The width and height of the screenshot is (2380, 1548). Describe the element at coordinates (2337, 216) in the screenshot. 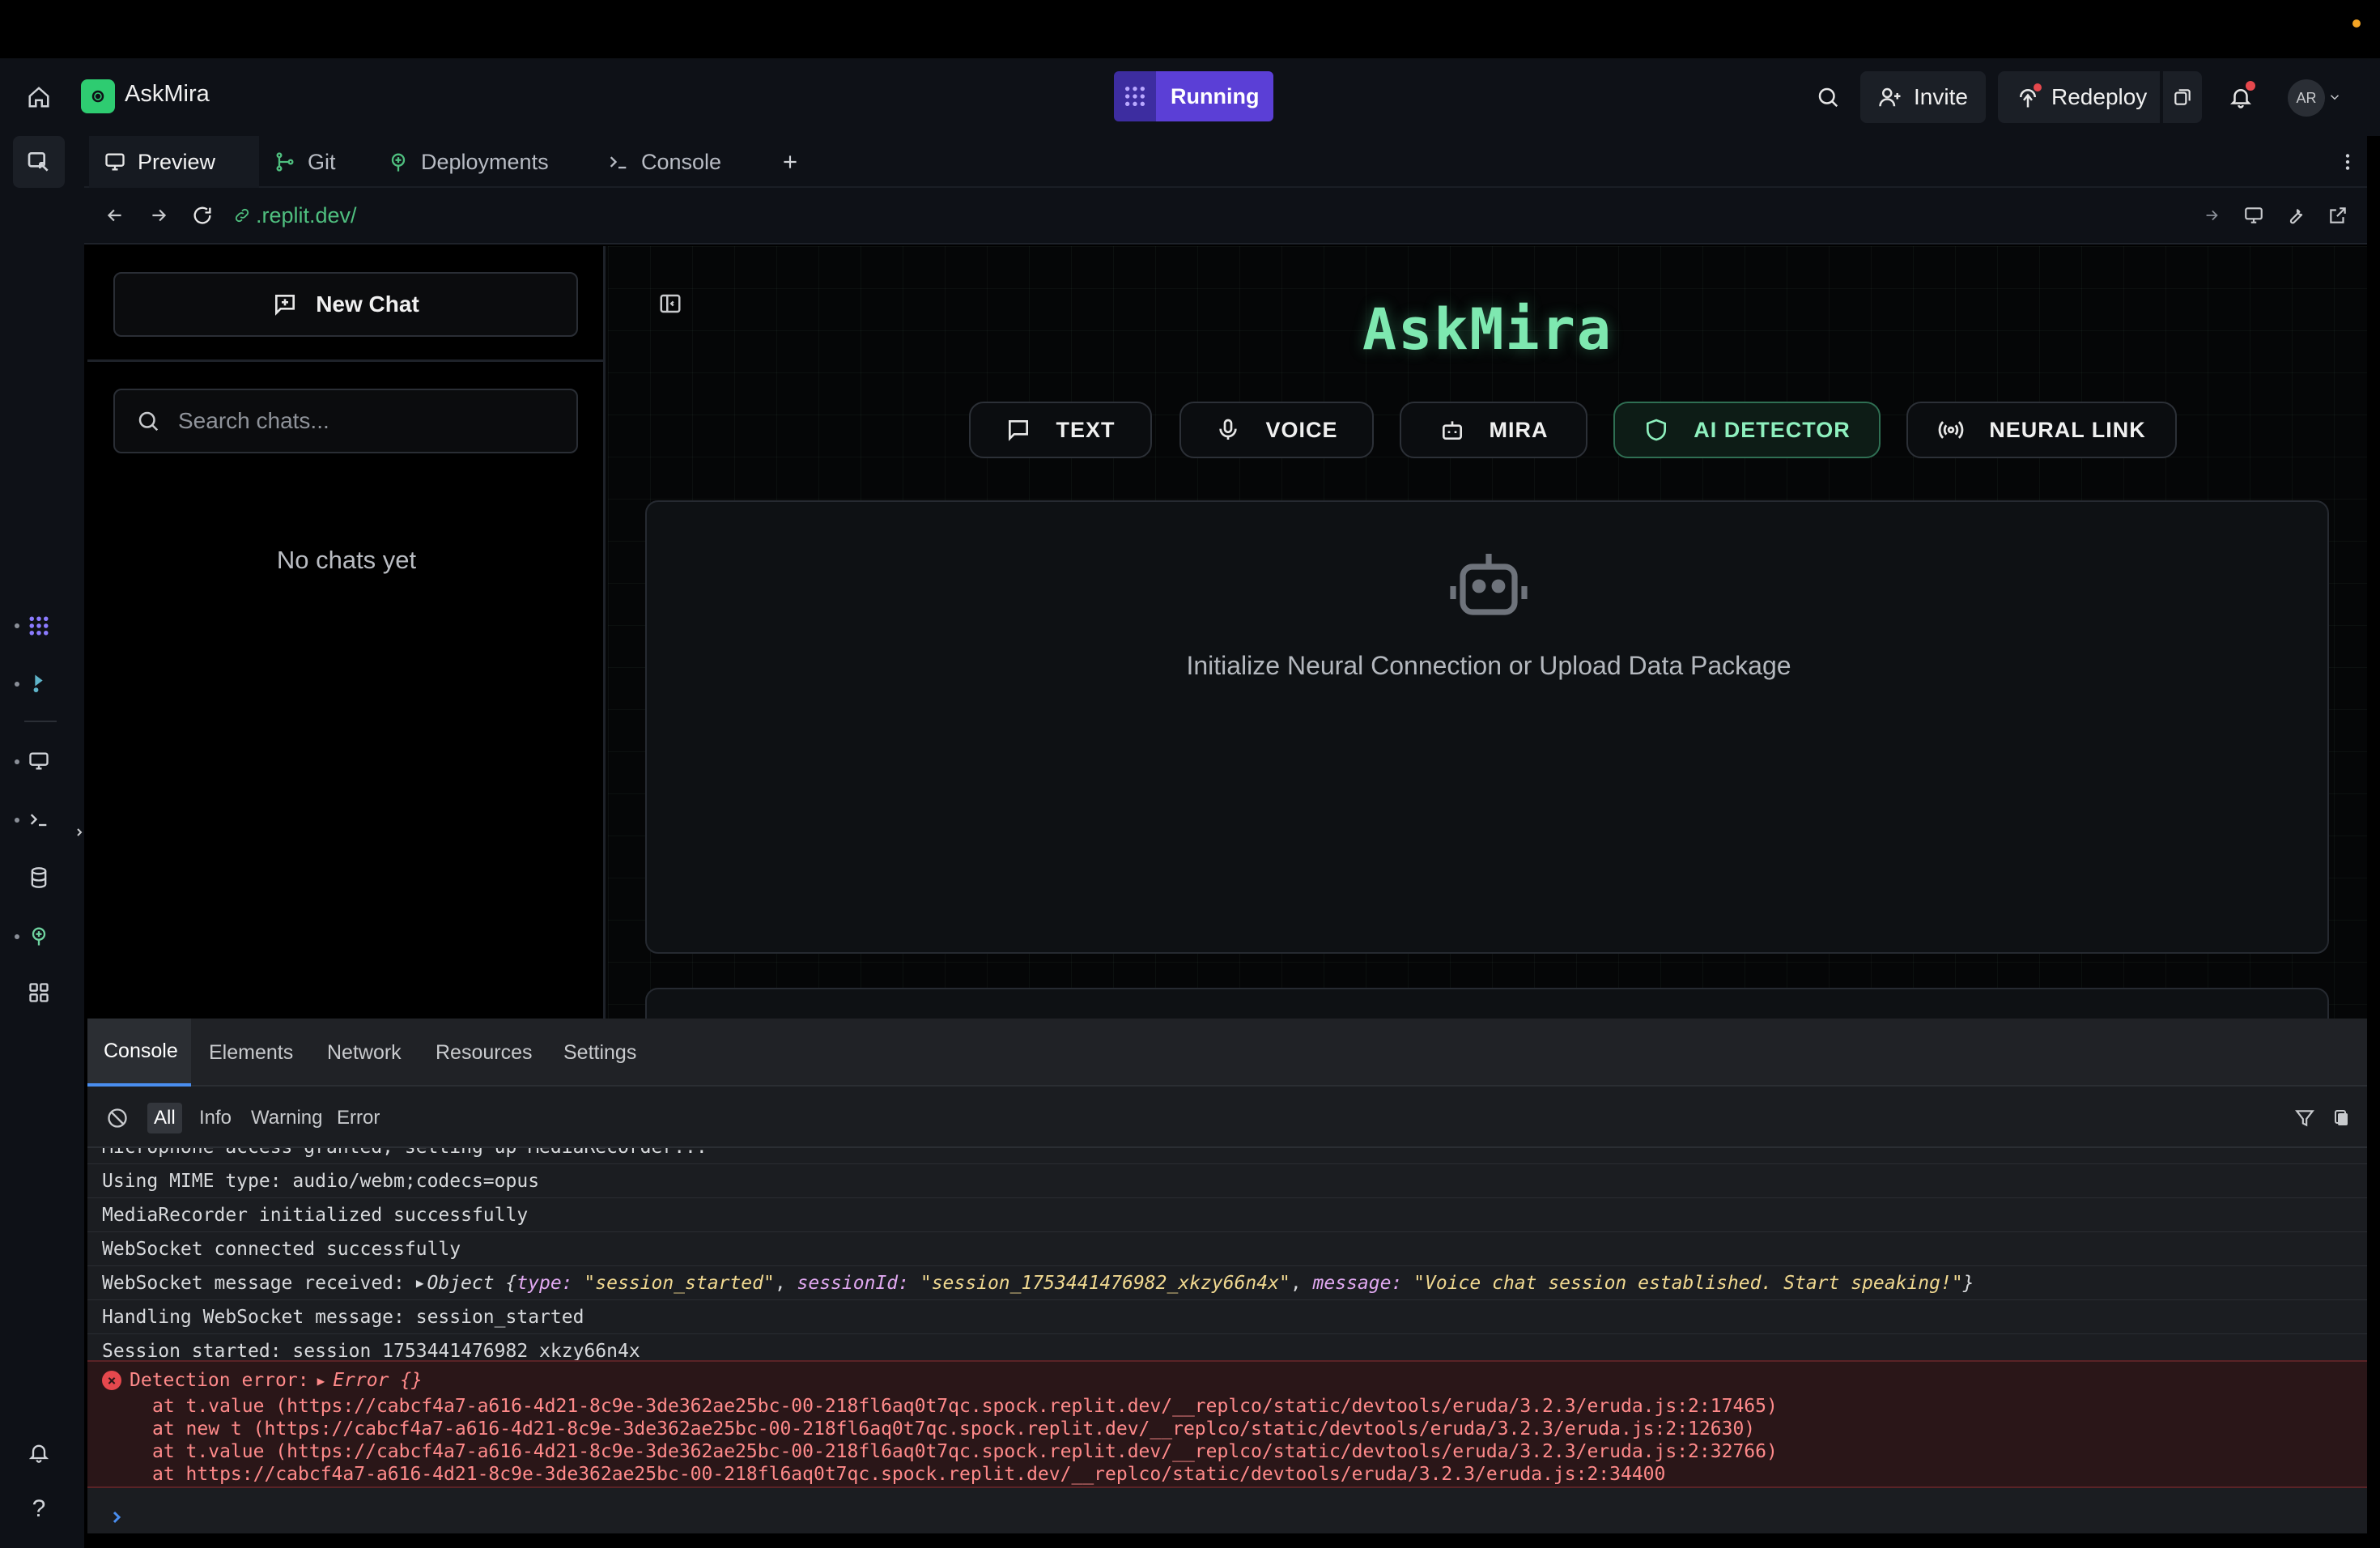

I see `external-link-icon` at that location.